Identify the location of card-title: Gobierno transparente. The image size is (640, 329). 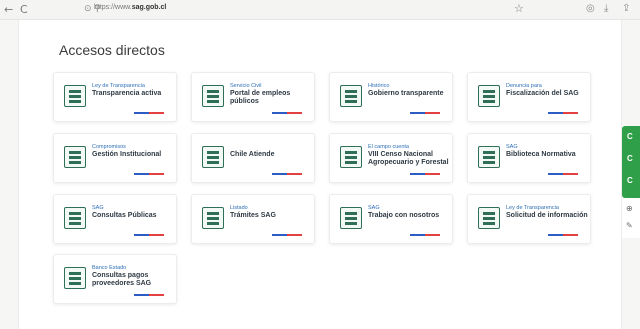
(406, 93).